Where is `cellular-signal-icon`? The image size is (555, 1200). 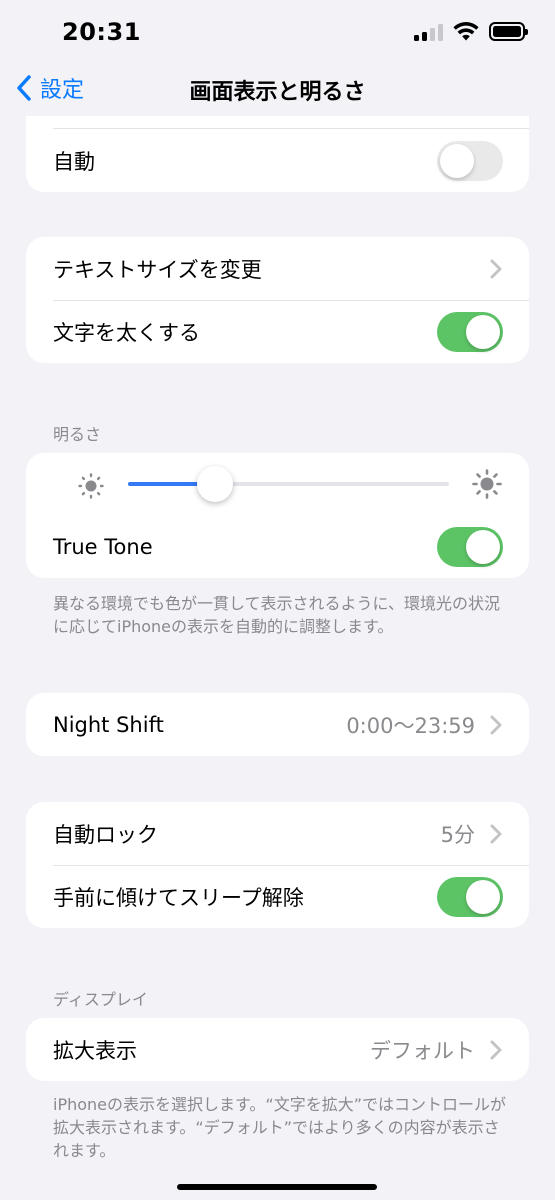 cellular-signal-icon is located at coordinates (428, 32).